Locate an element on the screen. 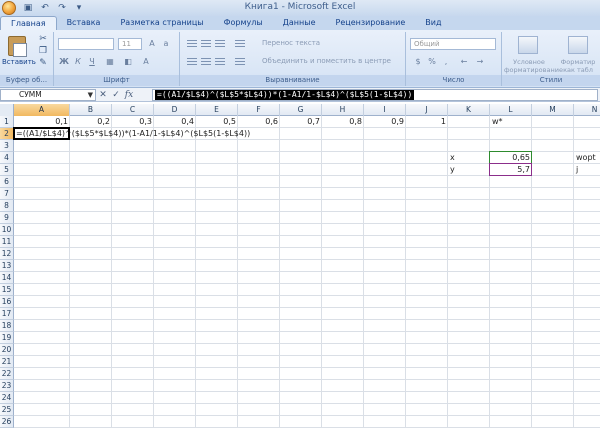  cell-n5: j is located at coordinates (577, 170).